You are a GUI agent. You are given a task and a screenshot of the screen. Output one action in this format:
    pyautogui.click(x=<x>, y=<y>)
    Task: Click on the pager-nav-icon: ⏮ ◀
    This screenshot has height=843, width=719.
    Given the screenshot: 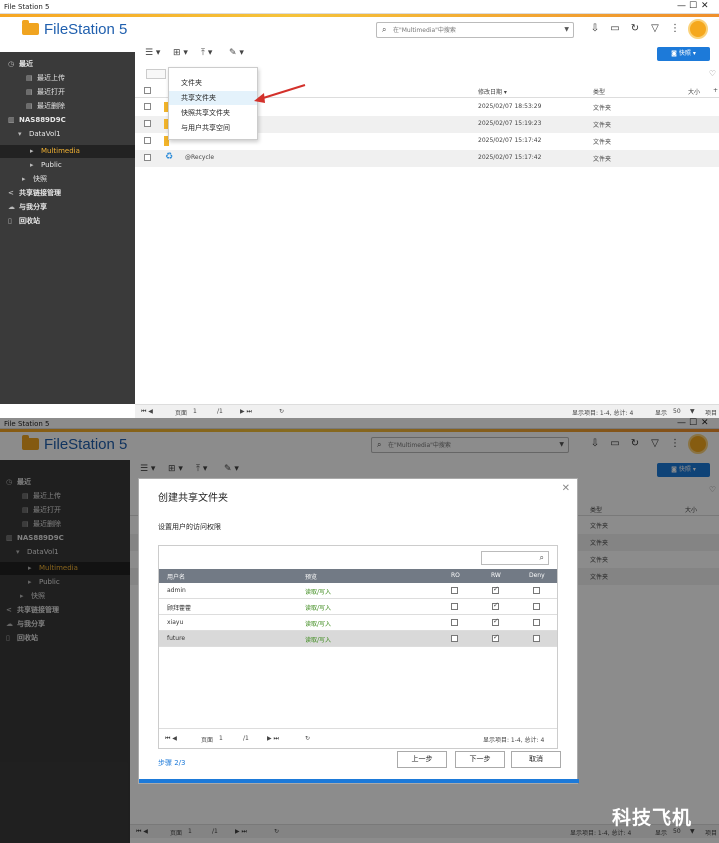 What is the action you would take?
    pyautogui.click(x=147, y=412)
    